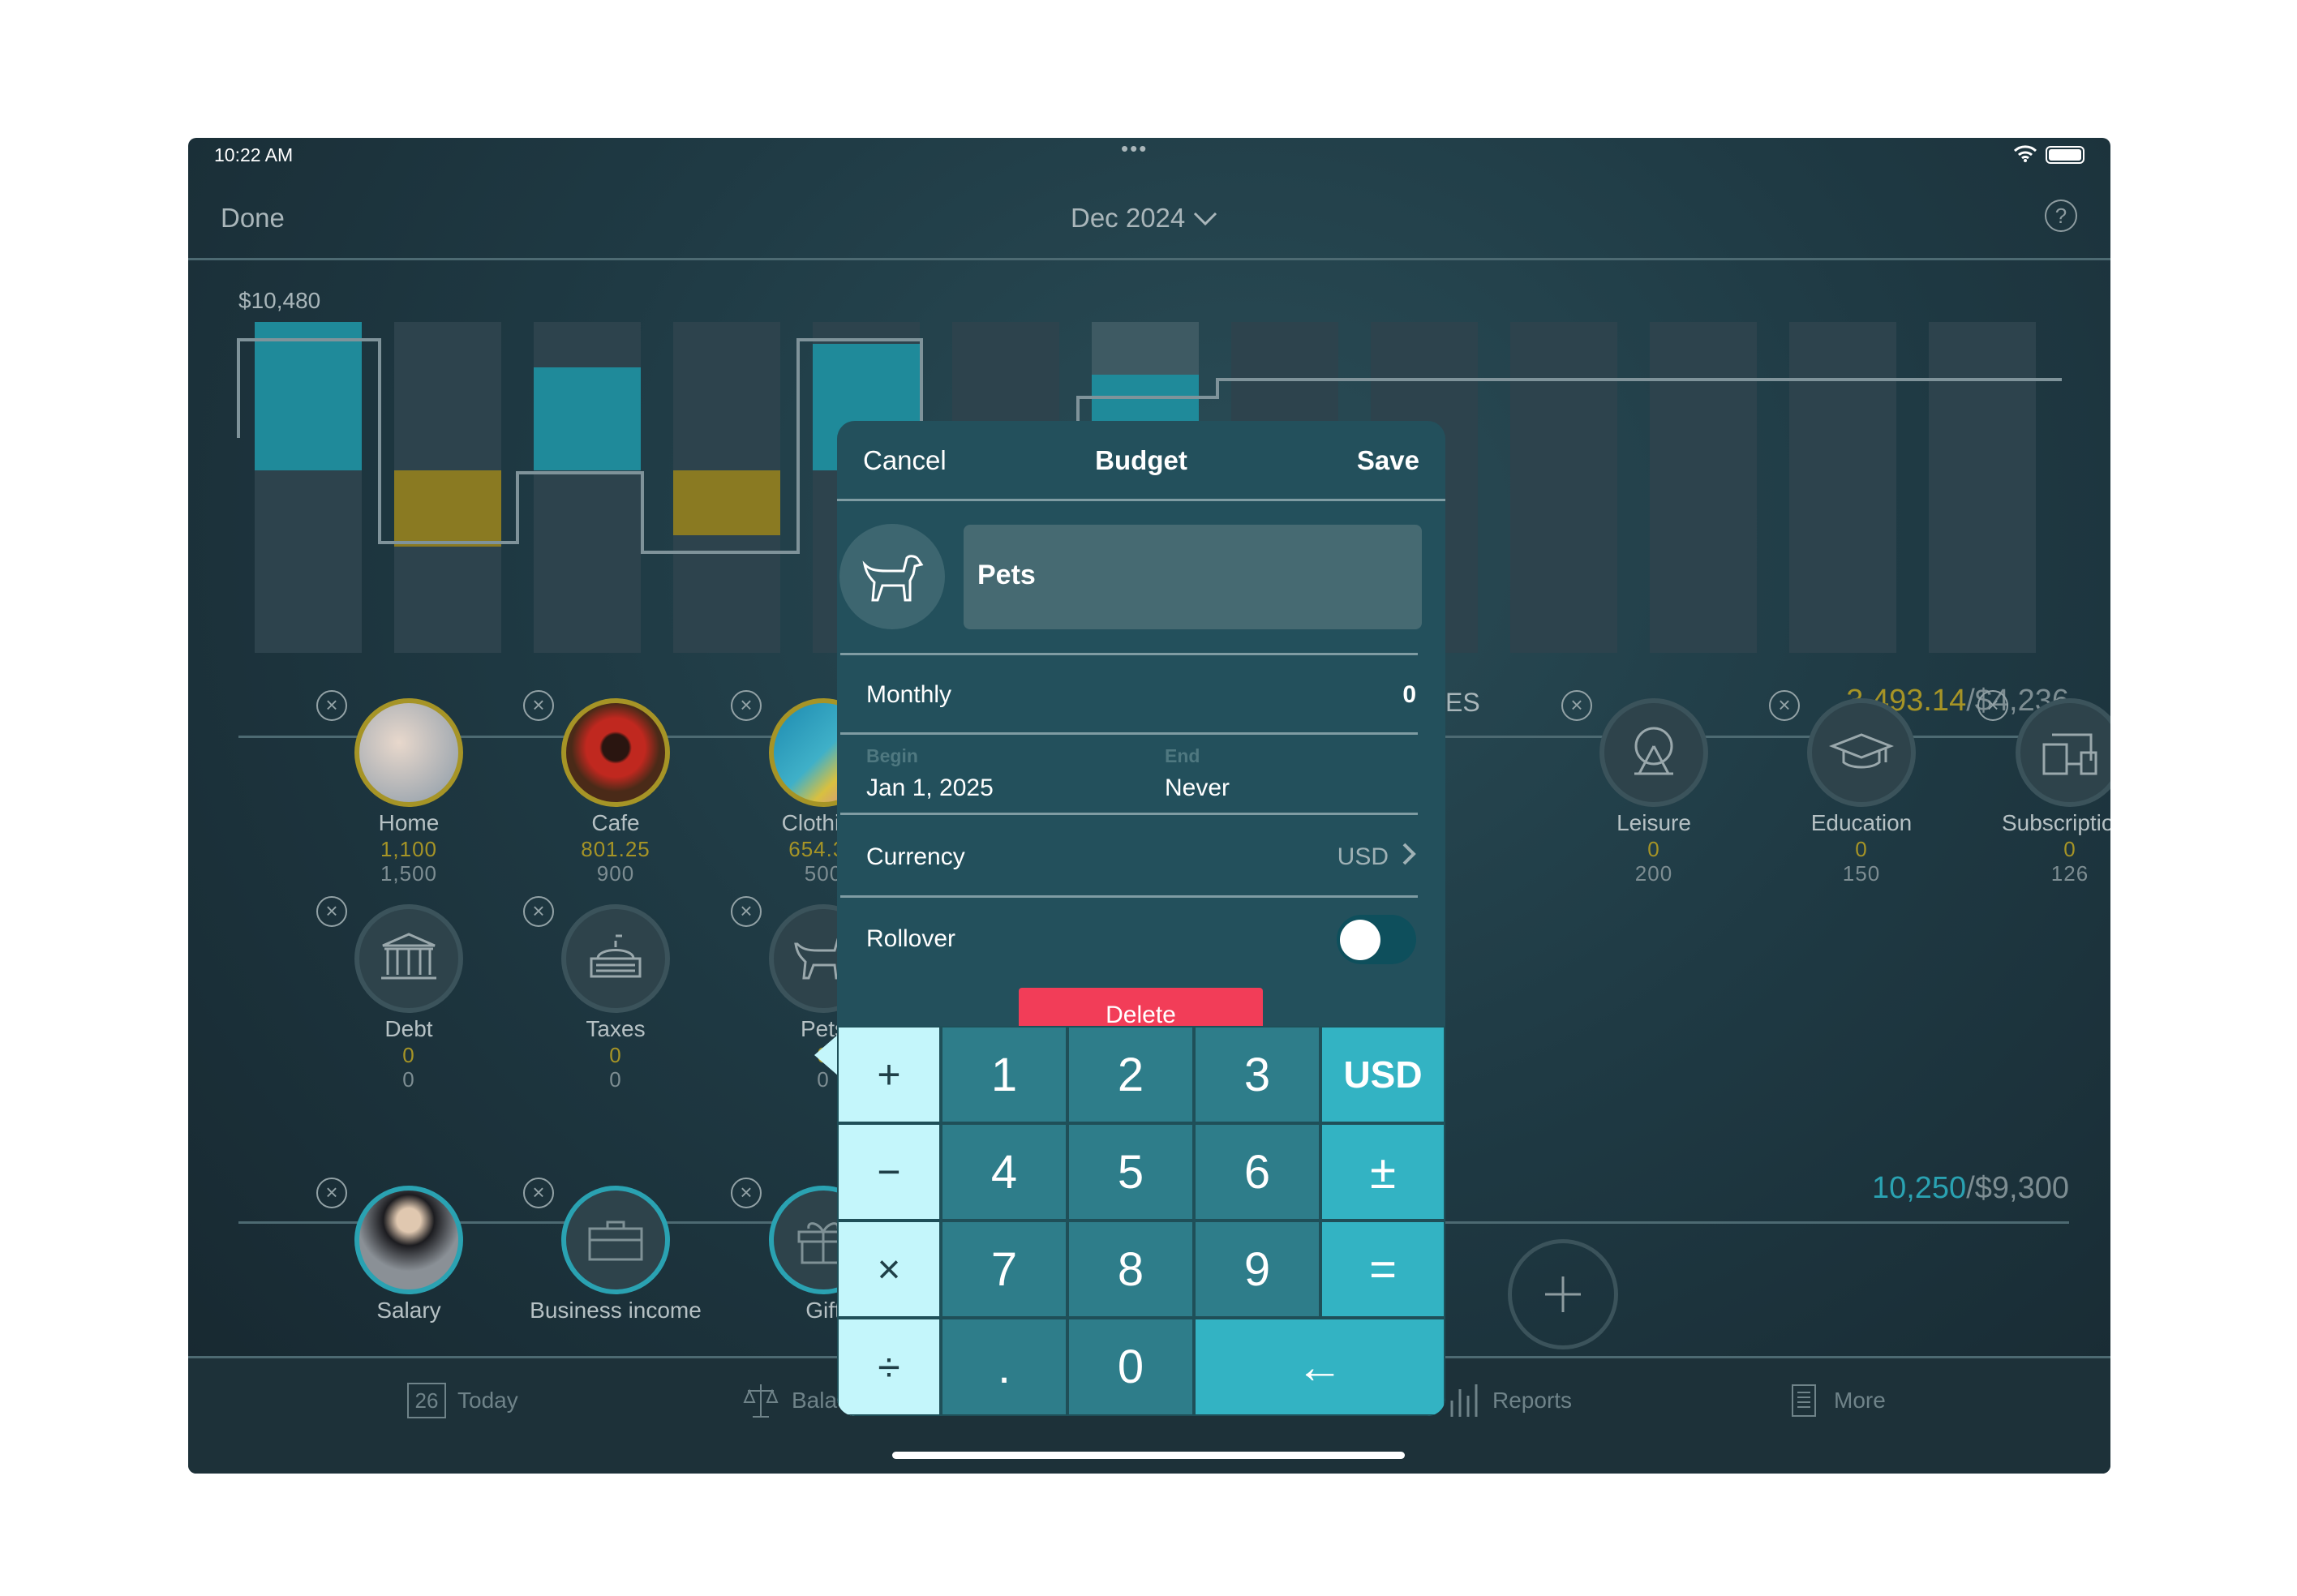 The image size is (2297, 1596). What do you see at coordinates (1198, 788) in the screenshot?
I see `end-date: Never` at bounding box center [1198, 788].